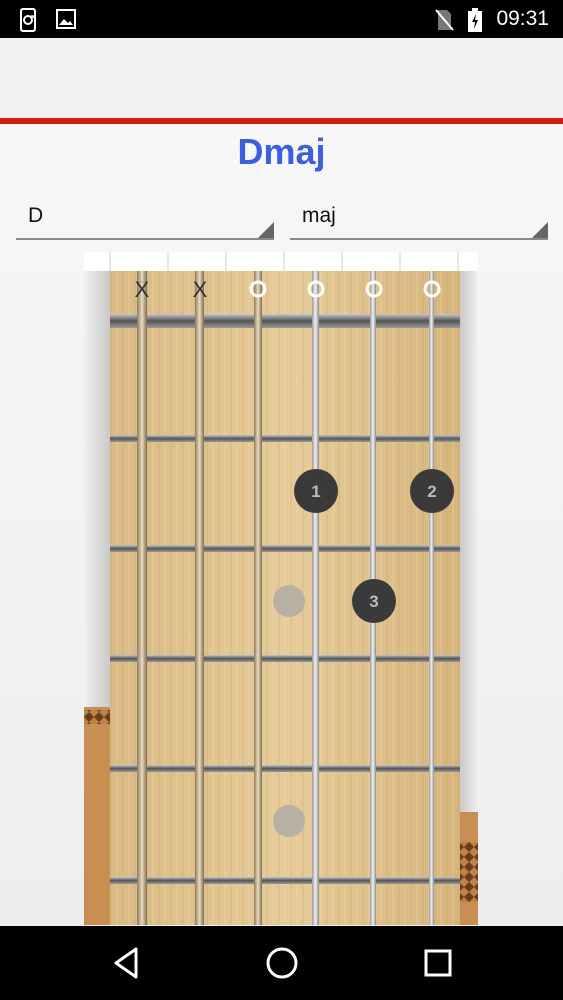 This screenshot has width=563, height=1000. Describe the element at coordinates (126, 965) in the screenshot. I see `back-icon` at that location.